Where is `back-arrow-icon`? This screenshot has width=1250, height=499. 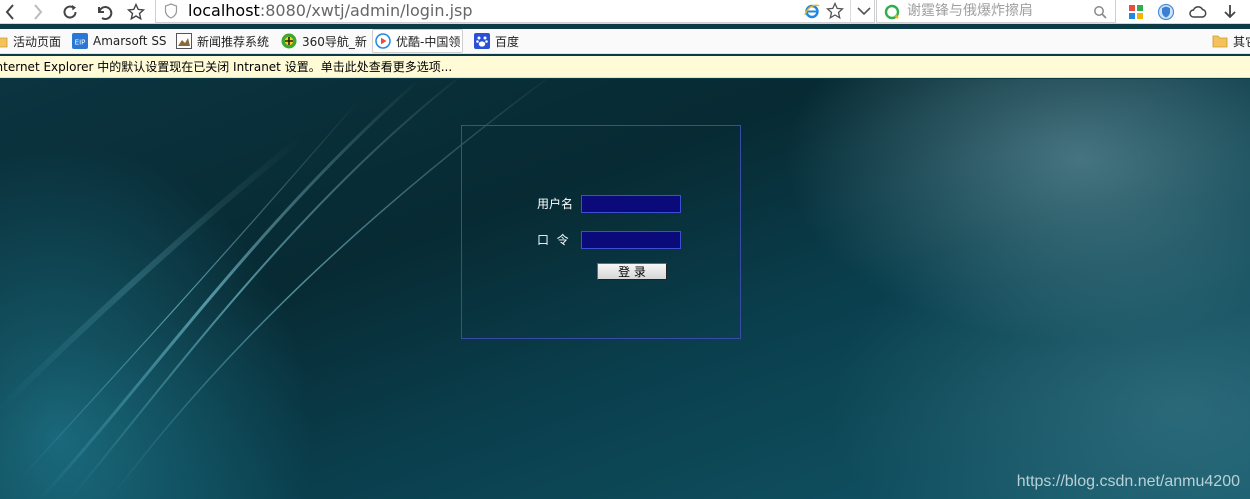 back-arrow-icon is located at coordinates (9, 12).